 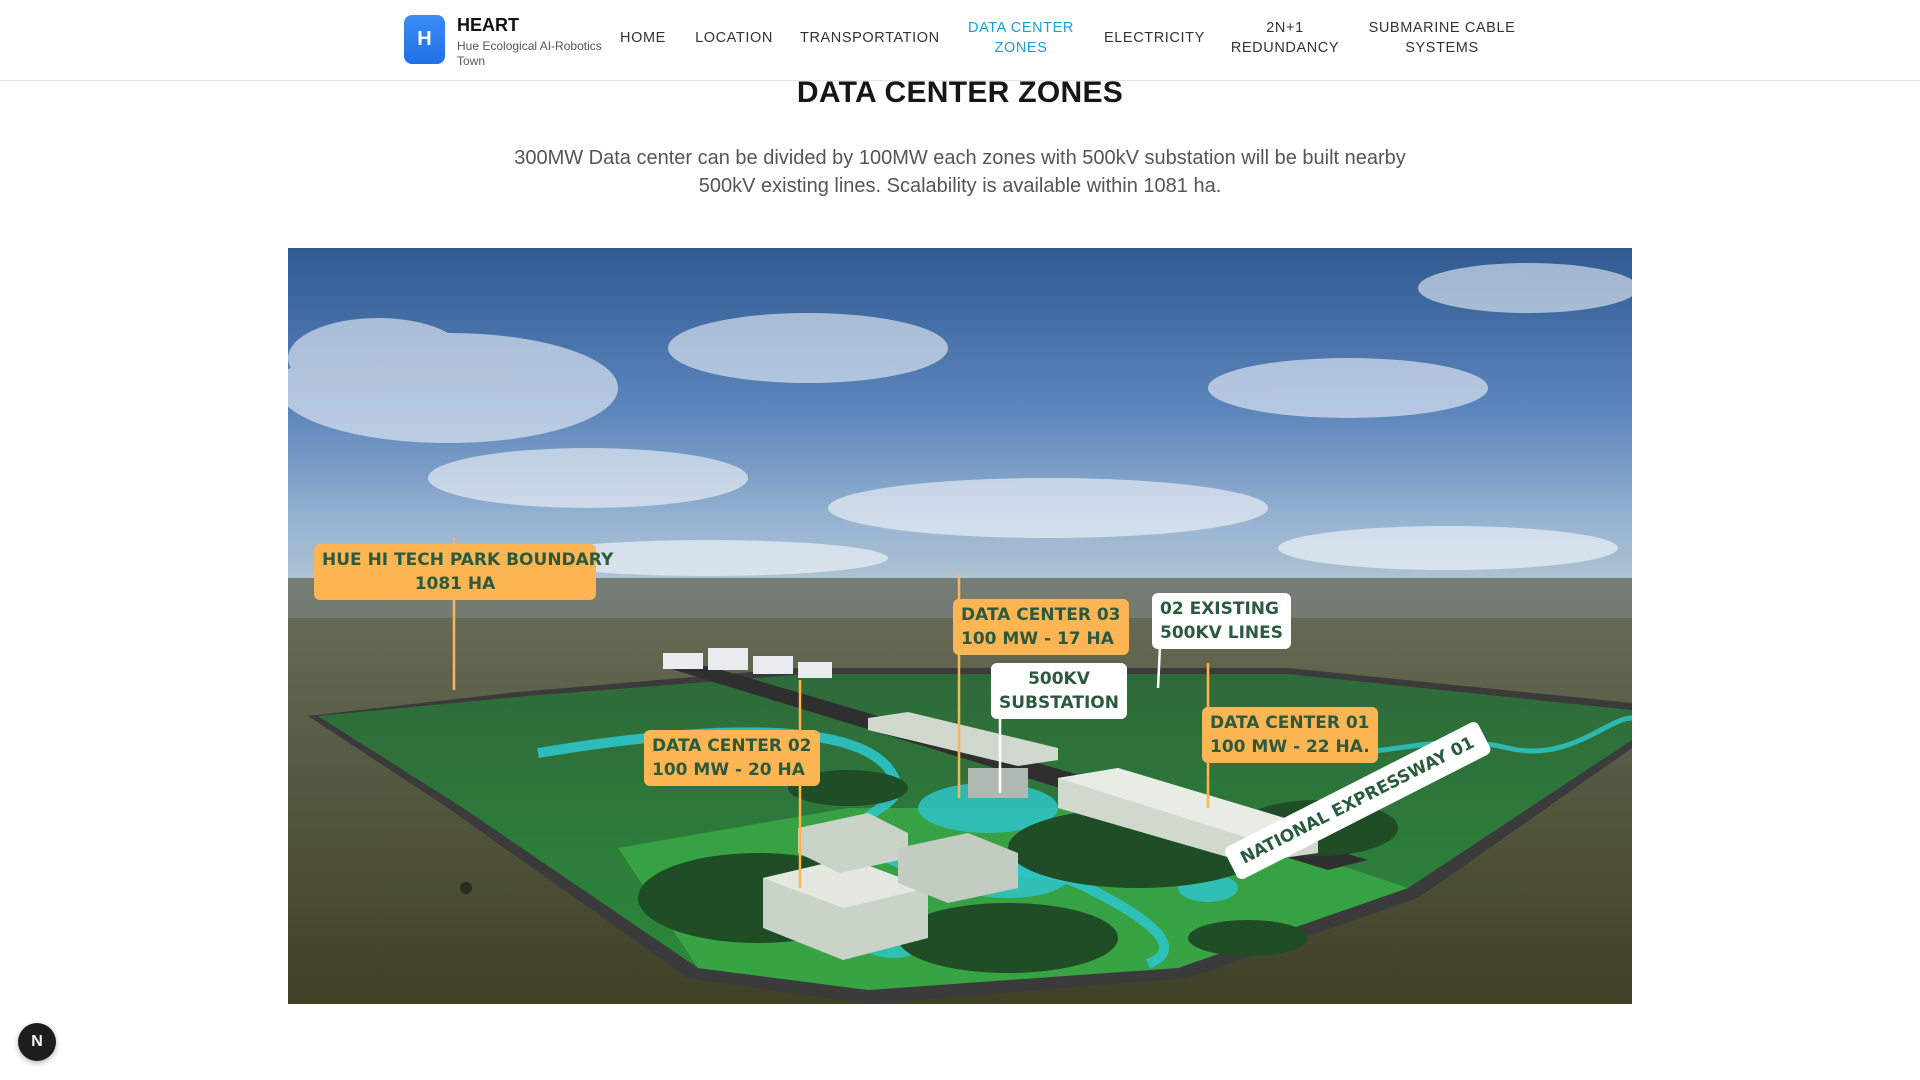 I want to click on label-data-center-01: DATA CENTER 01 100 MW - 22 HA., so click(x=1290, y=735).